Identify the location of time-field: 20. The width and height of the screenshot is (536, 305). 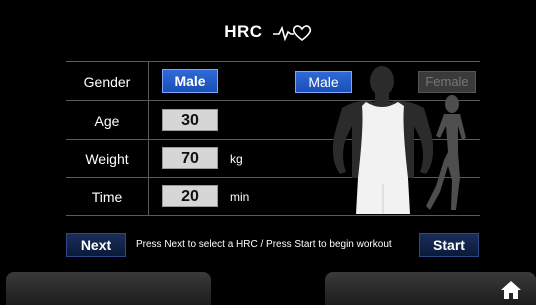
(190, 196).